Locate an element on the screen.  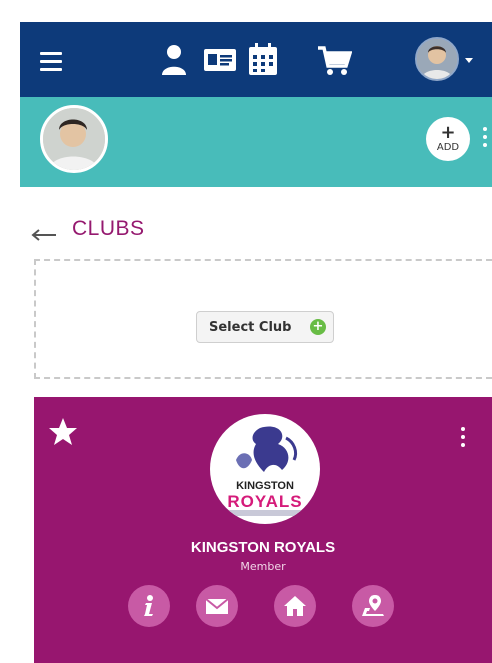
home-icon is located at coordinates (295, 606).